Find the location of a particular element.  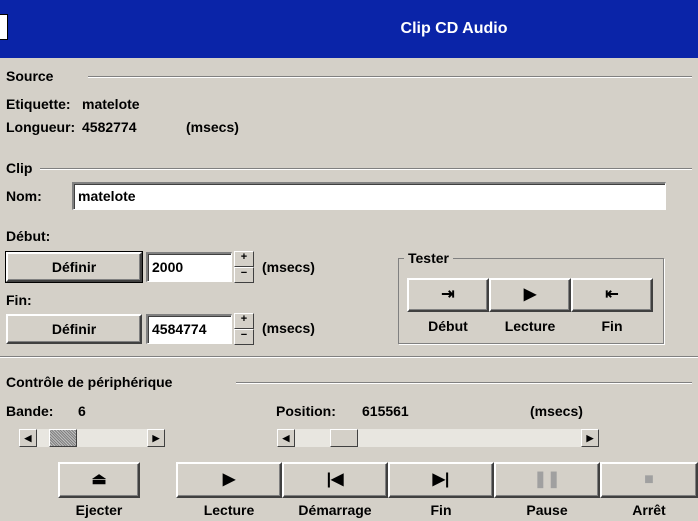

bande-value: 6 is located at coordinates (82, 411).